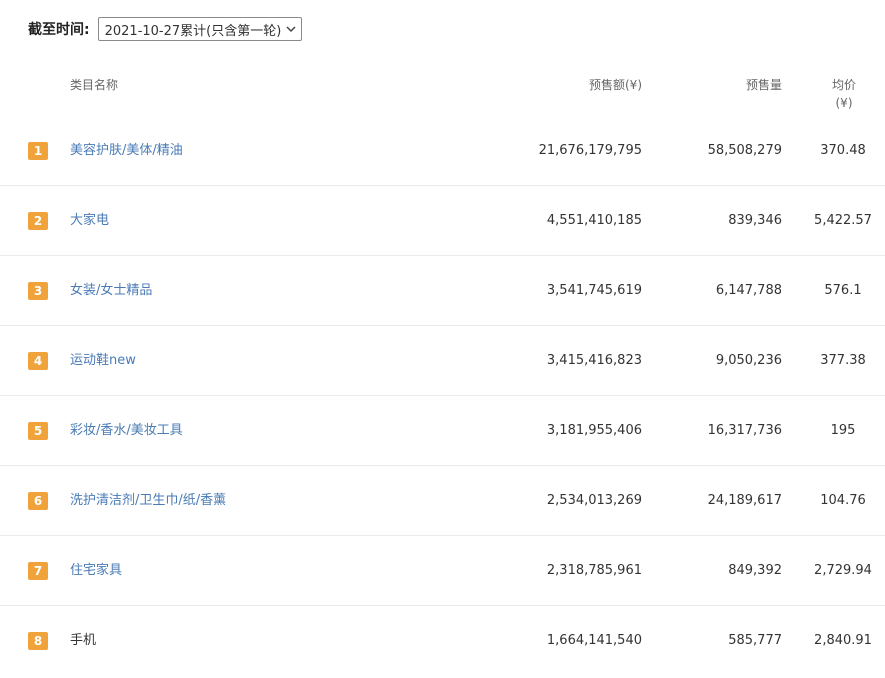 The width and height of the screenshot is (885, 678). I want to click on presale-amount: 21,676,179,795, so click(590, 150).